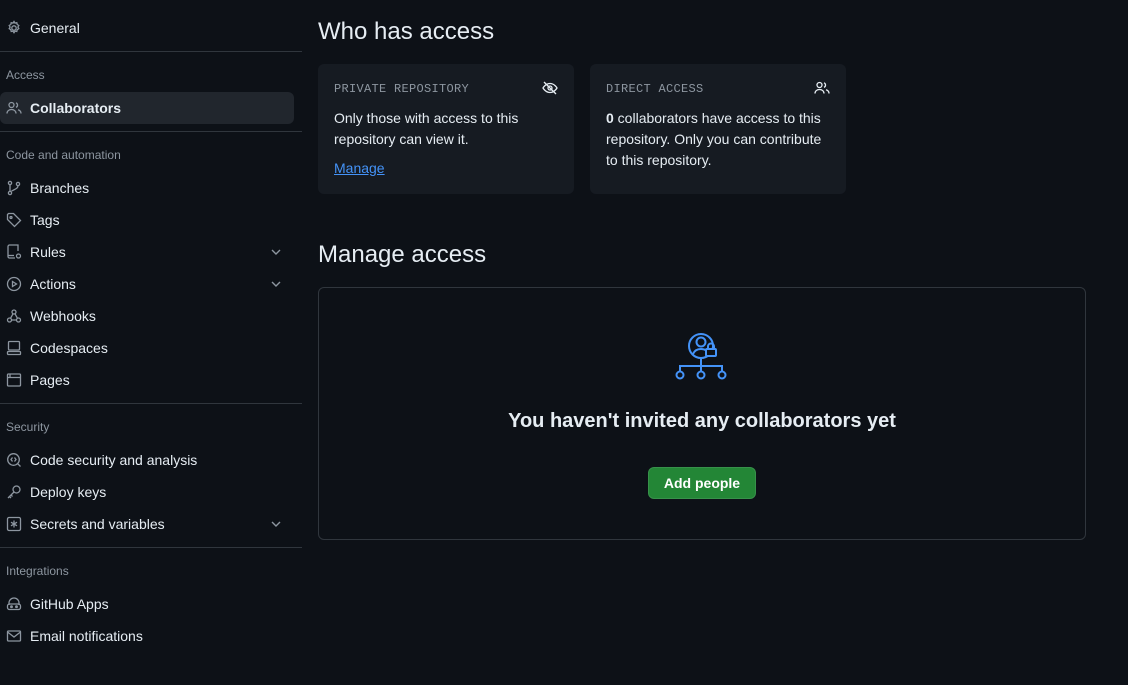 Image resolution: width=1128 pixels, height=685 pixels. I want to click on sidebar-item-secrets: Secrets and variables, so click(147, 524).